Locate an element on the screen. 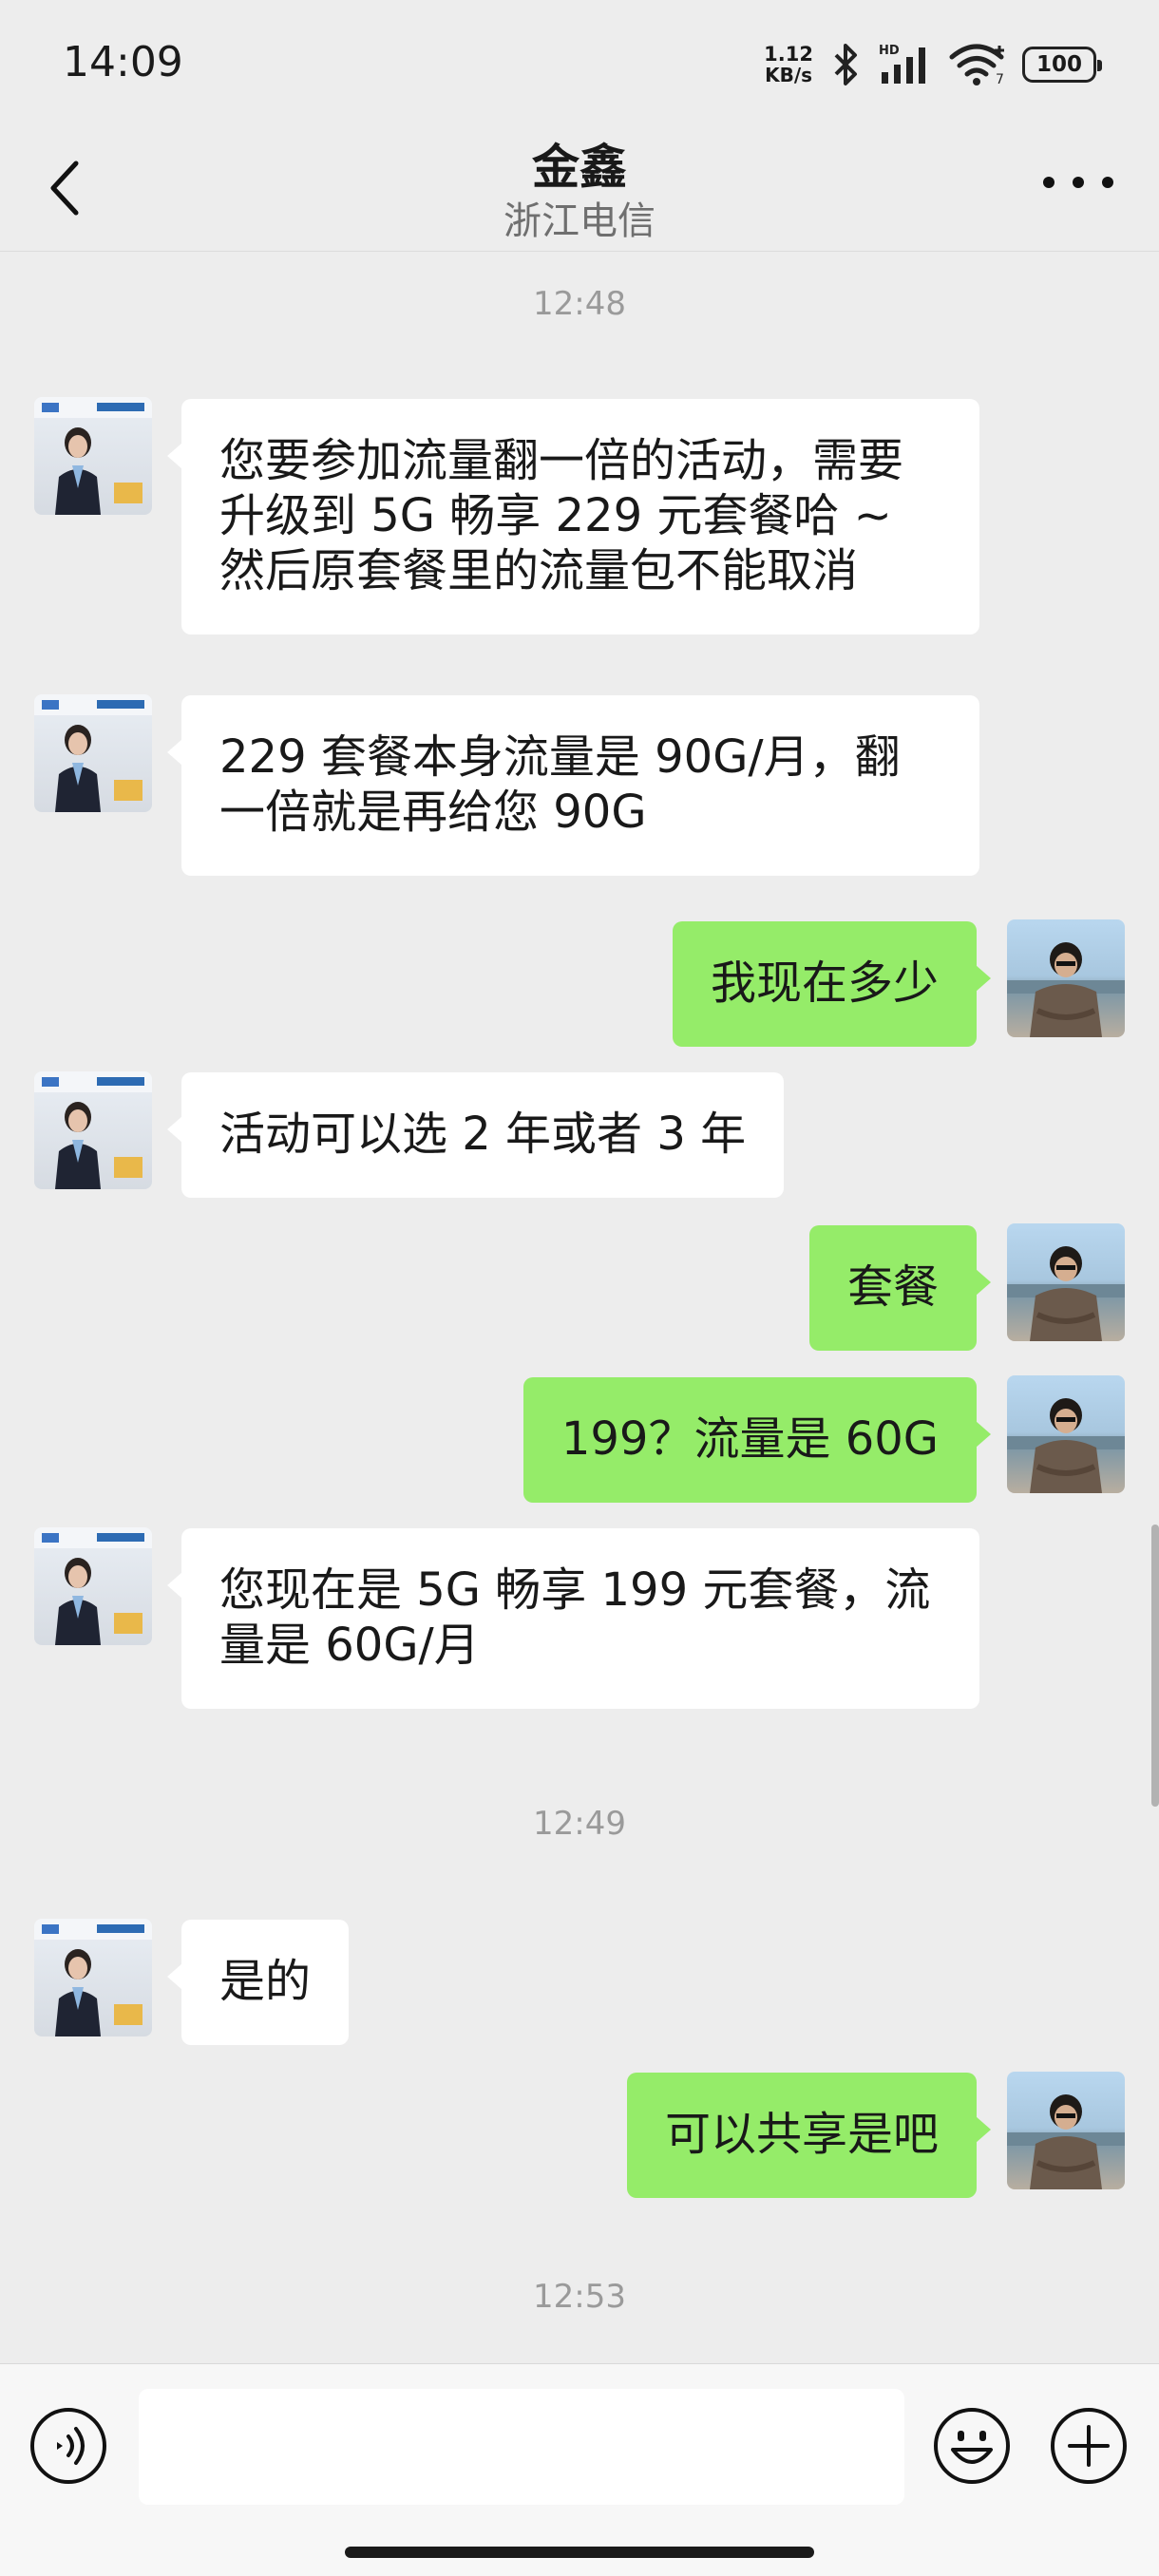 This screenshot has height=2576, width=1159. voice-button is located at coordinates (68, 2446).